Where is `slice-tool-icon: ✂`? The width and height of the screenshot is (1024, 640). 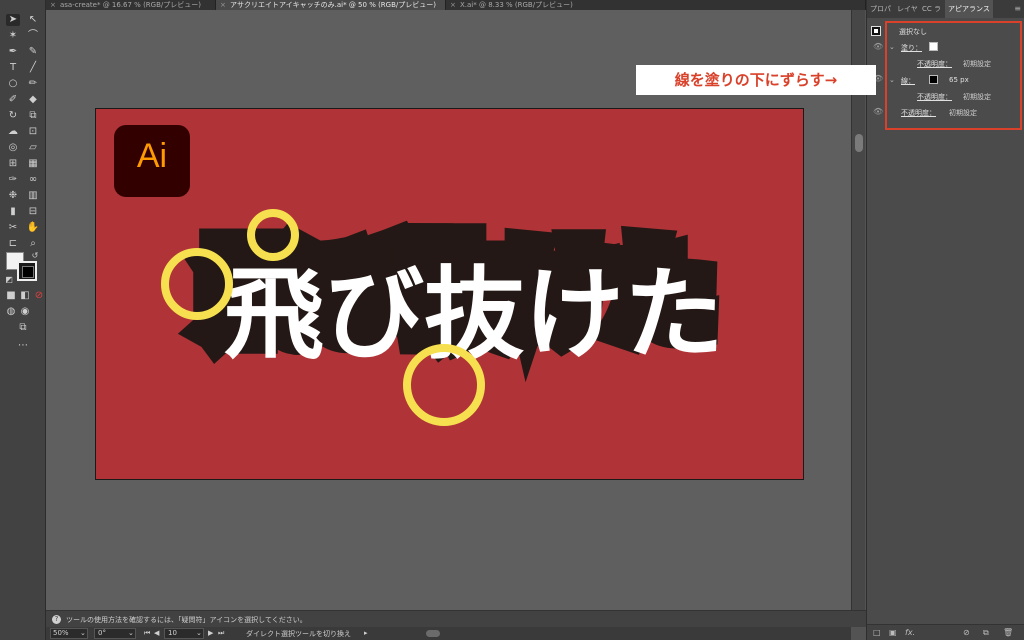 slice-tool-icon: ✂ is located at coordinates (13, 228).